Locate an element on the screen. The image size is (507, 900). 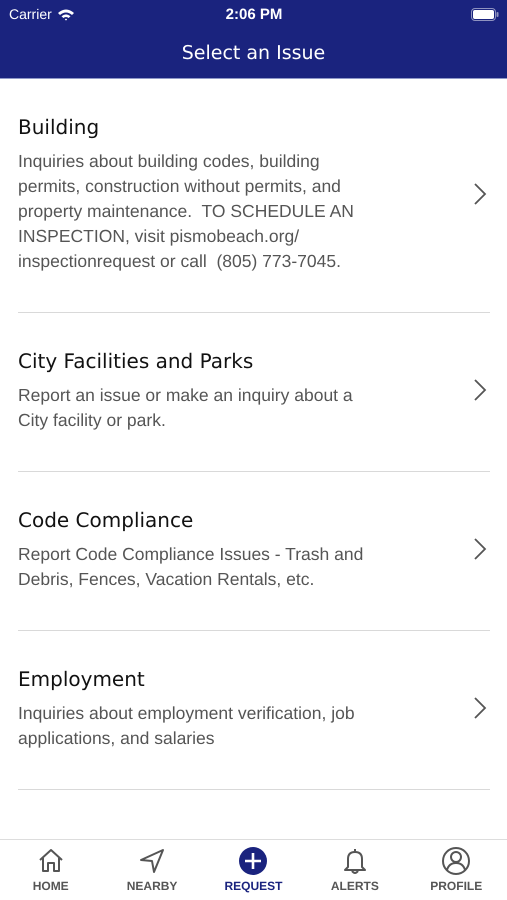
issue-description: Report Code Compliance Issues - Trash and Debris, Fences, Vacation Rentals, etc. is located at coordinates (191, 567).